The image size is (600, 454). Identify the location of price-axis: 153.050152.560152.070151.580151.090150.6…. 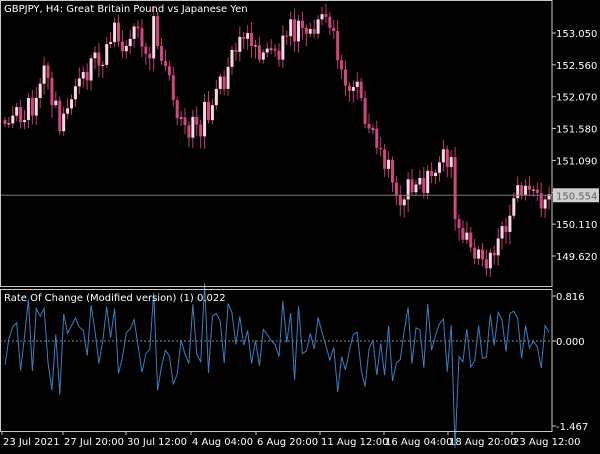
(574, 146).